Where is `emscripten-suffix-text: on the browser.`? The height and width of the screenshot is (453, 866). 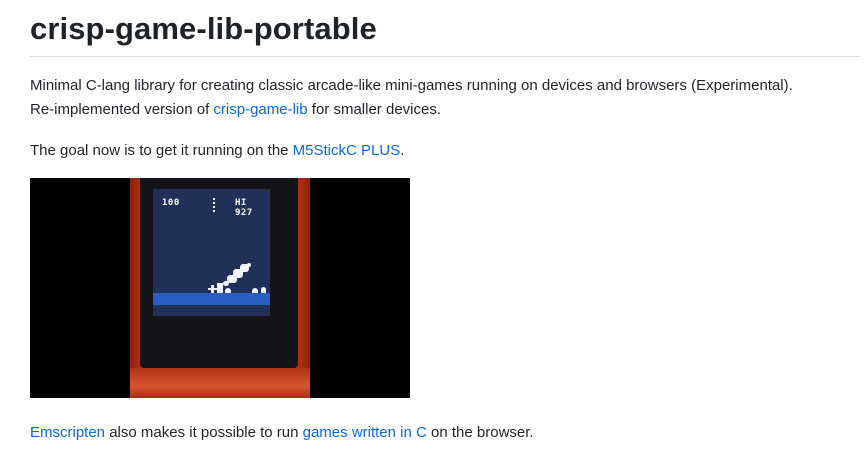 emscripten-suffix-text: on the browser. is located at coordinates (480, 432).